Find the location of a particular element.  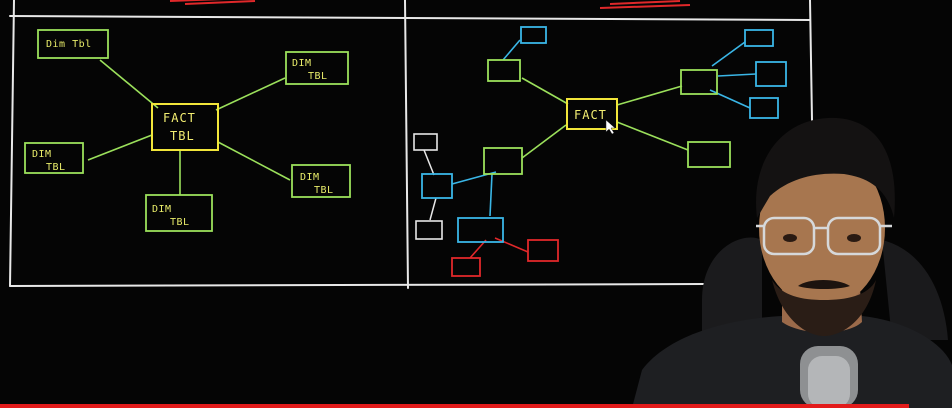

microphone-grille is located at coordinates (829, 382).